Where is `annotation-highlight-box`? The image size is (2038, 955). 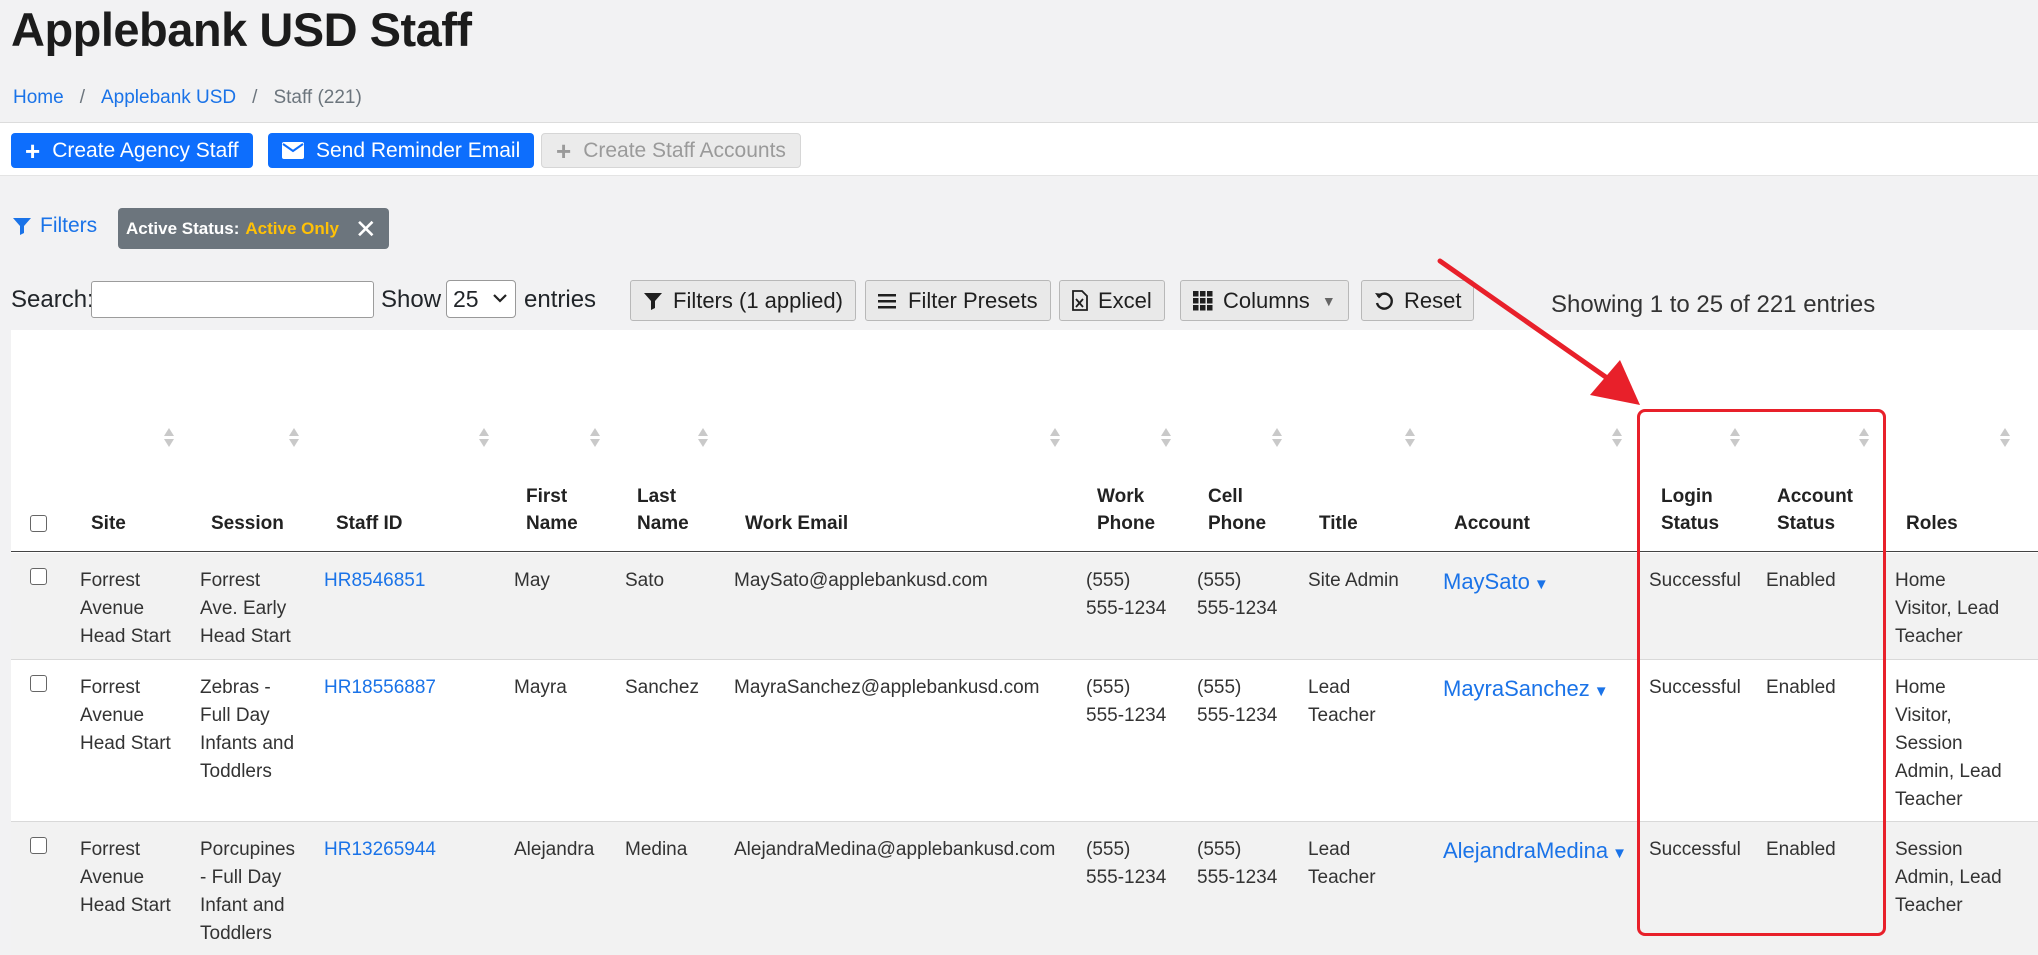
annotation-highlight-box is located at coordinates (1761, 672).